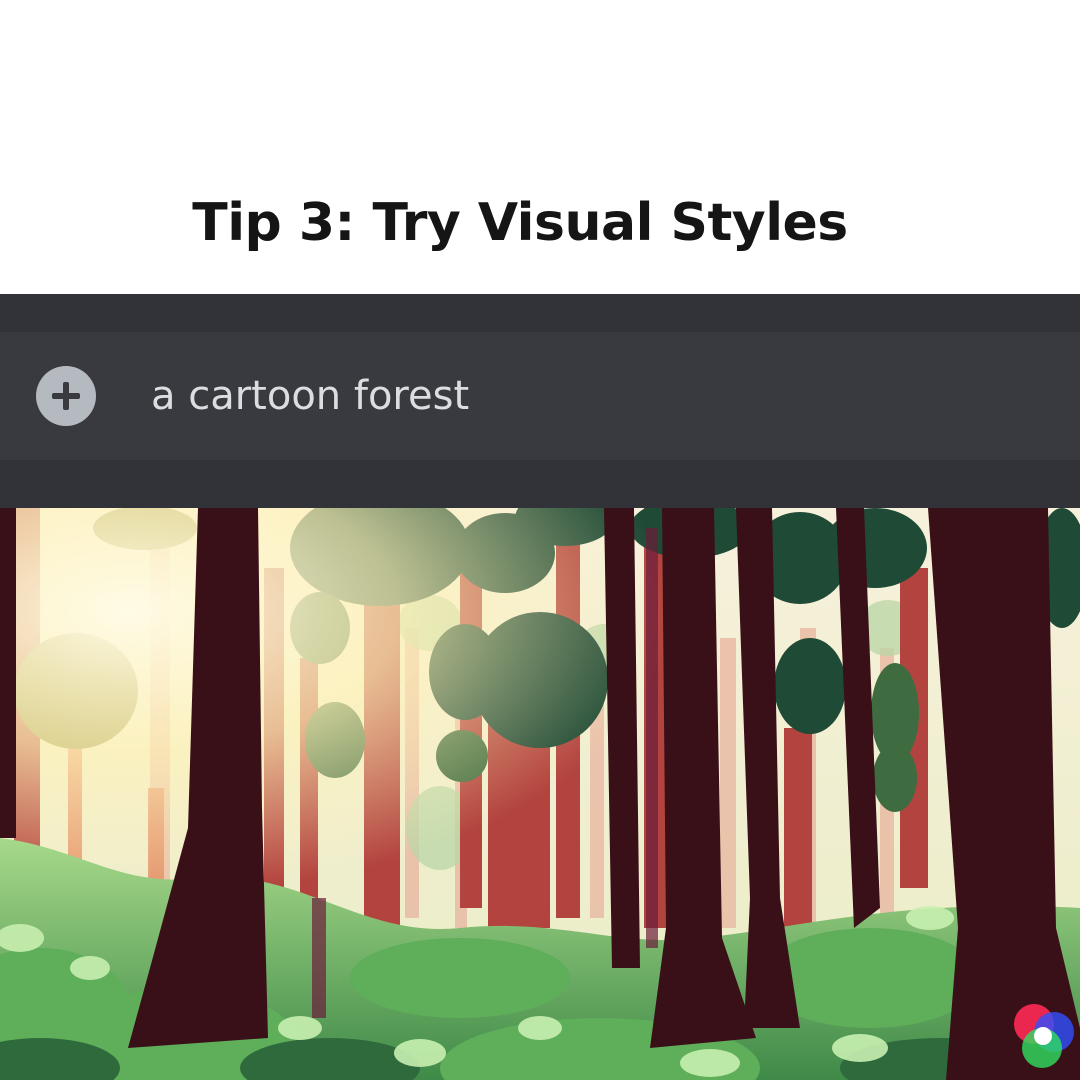 Image resolution: width=1080 pixels, height=1084 pixels. What do you see at coordinates (1041, 1038) in the screenshot?
I see `rgb-circles-logo-icon` at bounding box center [1041, 1038].